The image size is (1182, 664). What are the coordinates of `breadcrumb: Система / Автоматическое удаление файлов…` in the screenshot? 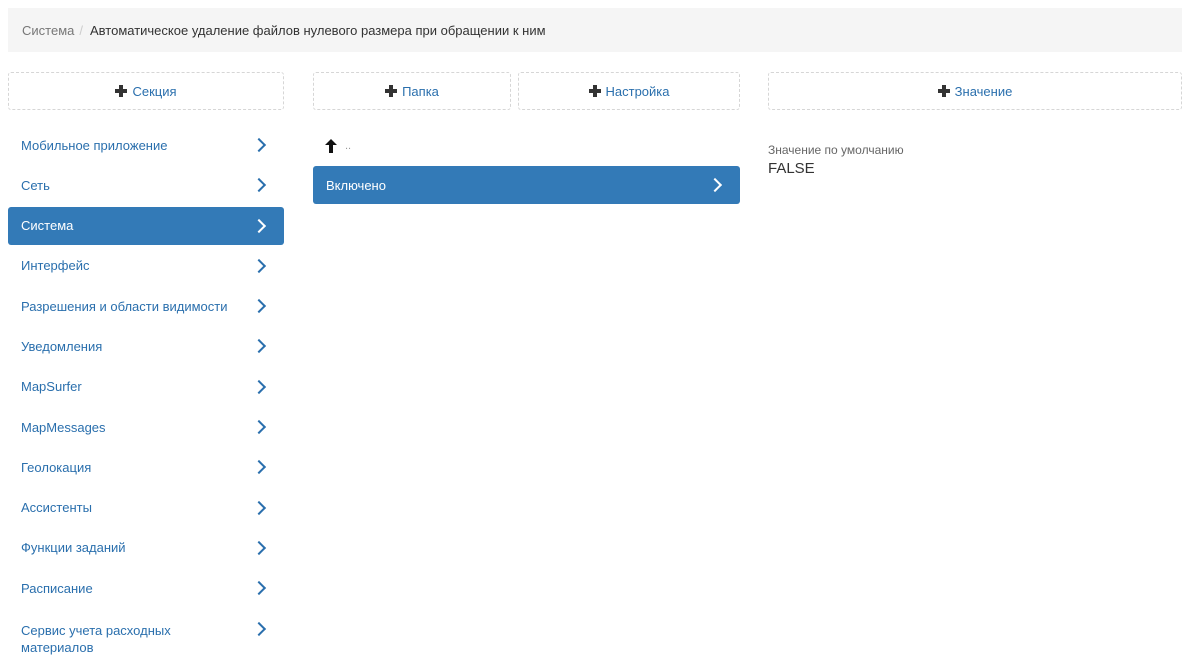 It's located at (595, 30).